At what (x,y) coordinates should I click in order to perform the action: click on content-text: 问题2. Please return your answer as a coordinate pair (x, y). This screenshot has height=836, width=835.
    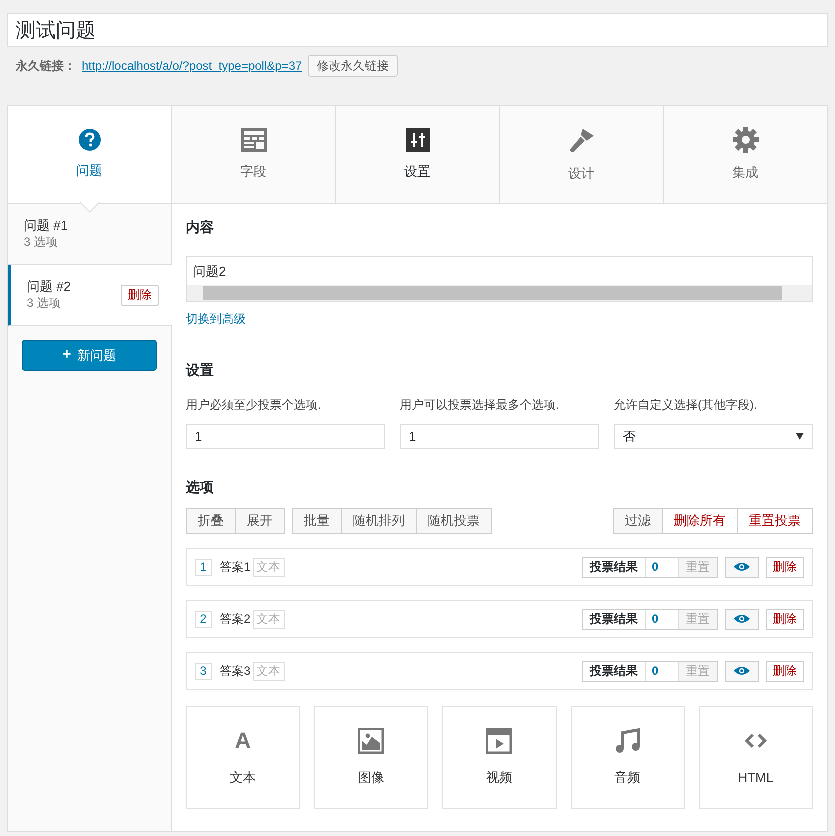
    Looking at the image, I should click on (210, 272).